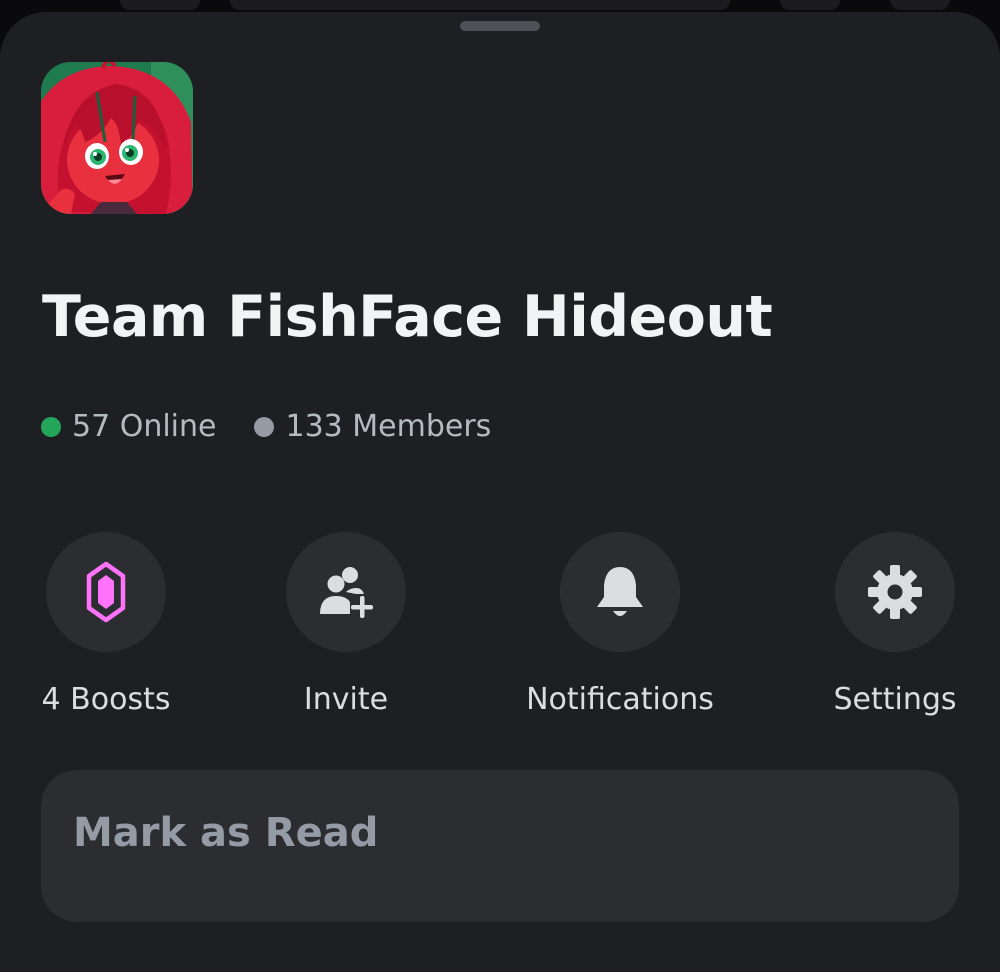  I want to click on server-avatar, so click(117, 138).